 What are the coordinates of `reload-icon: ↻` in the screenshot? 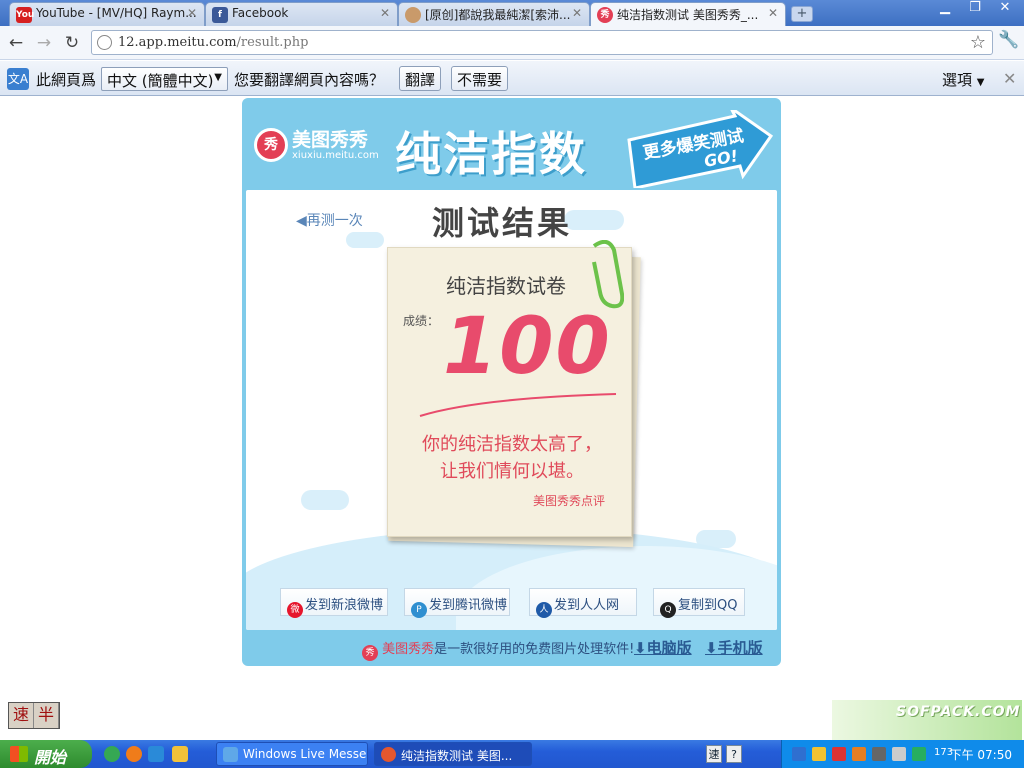 It's located at (72, 43).